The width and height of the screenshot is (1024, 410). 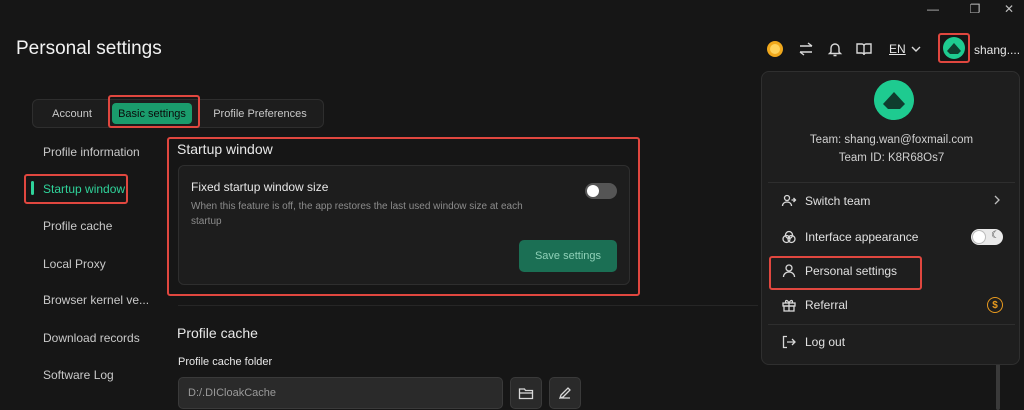 I want to click on maximize-button: ❐, so click(x=975, y=9).